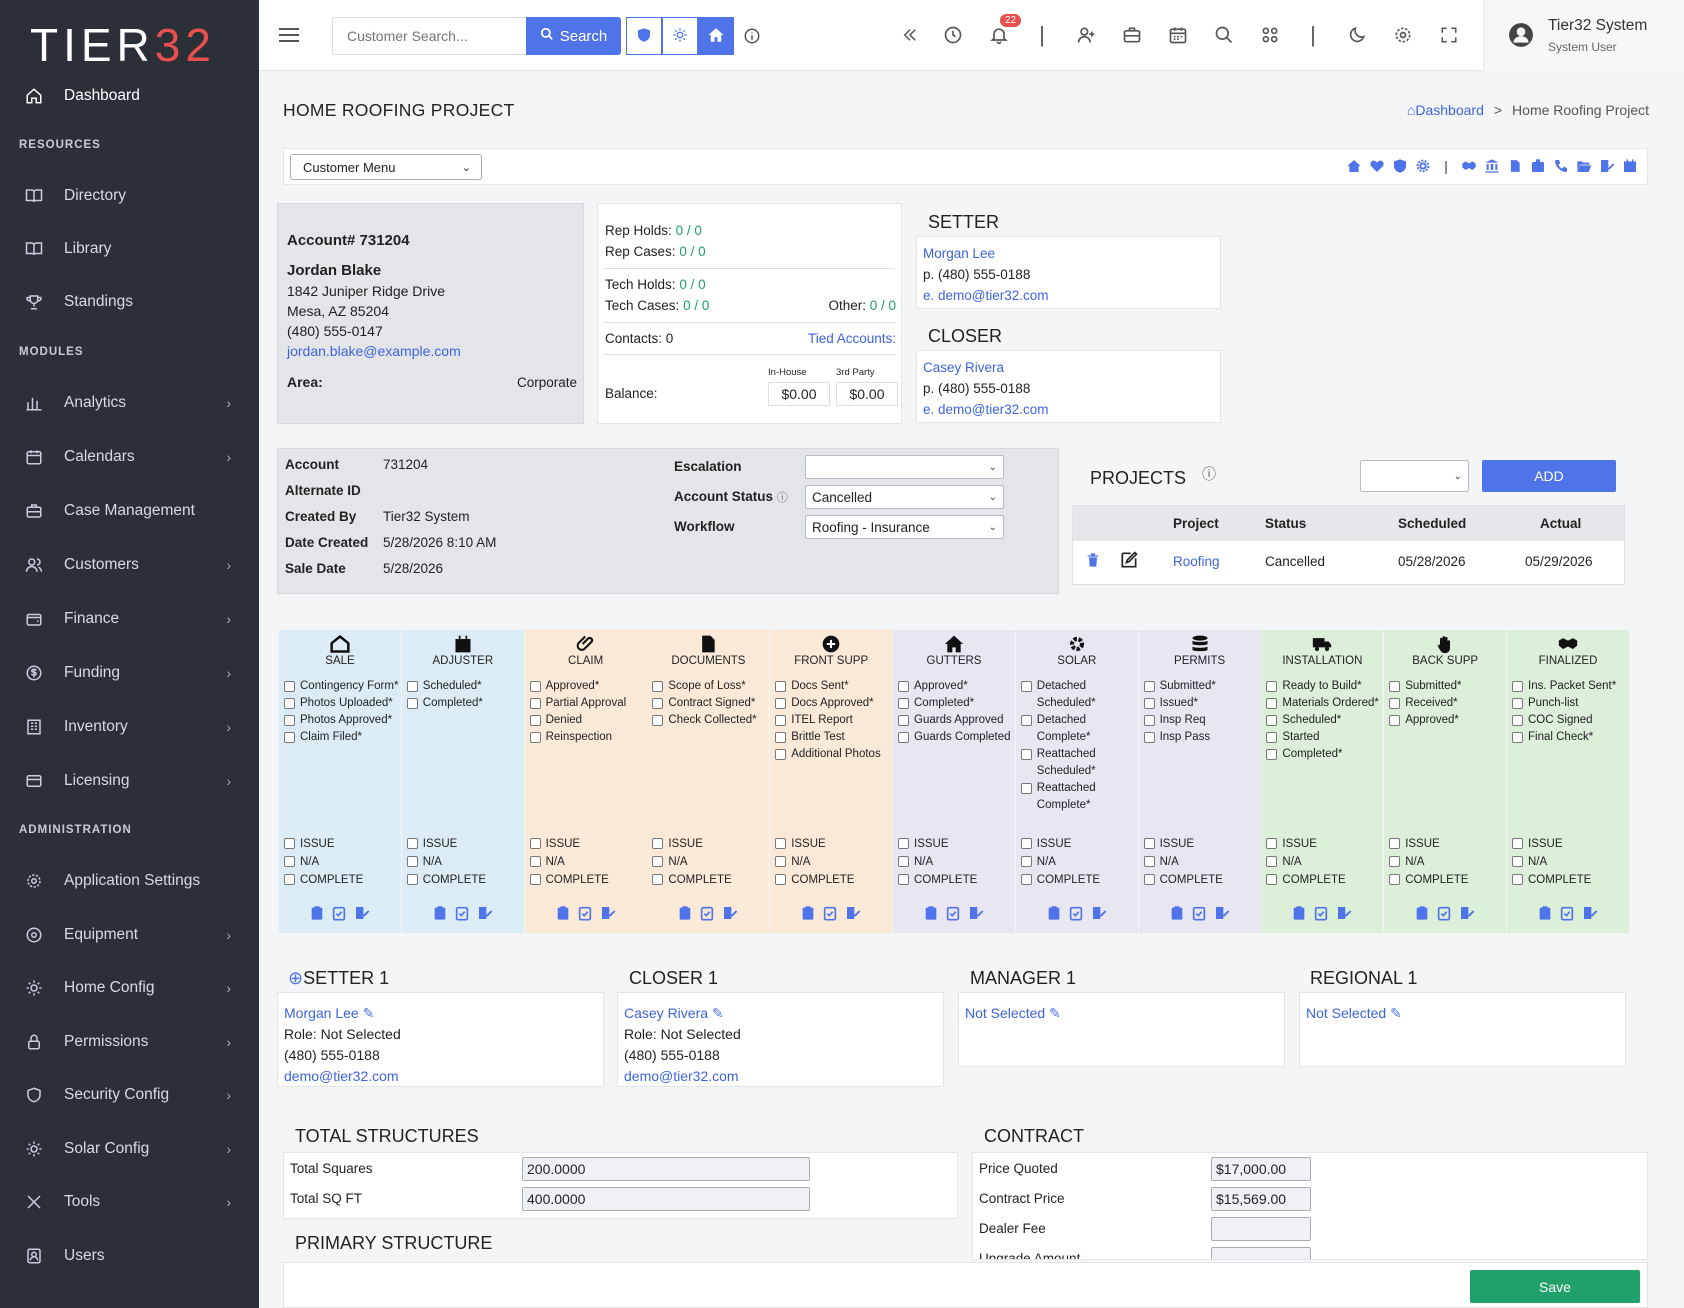 This screenshot has width=1684, height=1308. I want to click on setter-1-name-link: Morgan Lee, so click(321, 1013).